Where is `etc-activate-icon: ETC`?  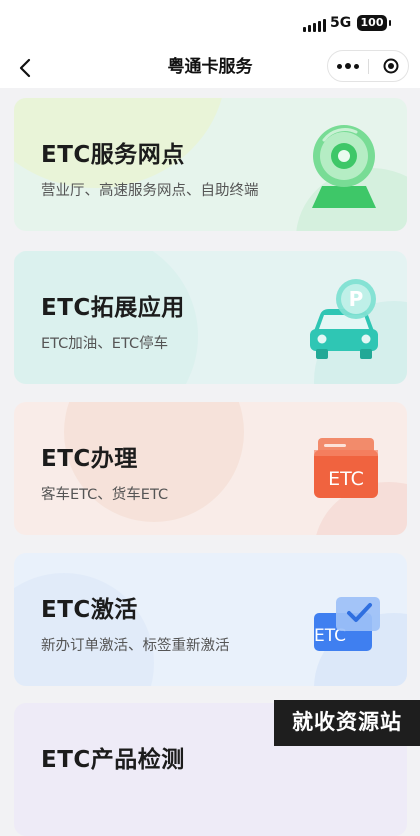
etc-activate-icon: ETC is located at coordinates (347, 624).